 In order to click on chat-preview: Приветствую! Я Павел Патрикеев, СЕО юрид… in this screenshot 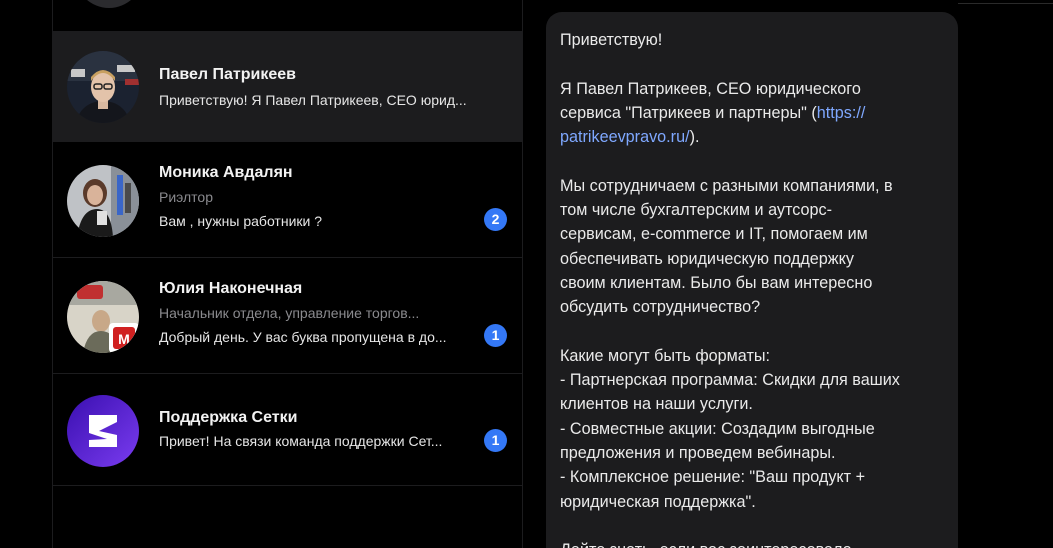, I will do `click(313, 100)`.